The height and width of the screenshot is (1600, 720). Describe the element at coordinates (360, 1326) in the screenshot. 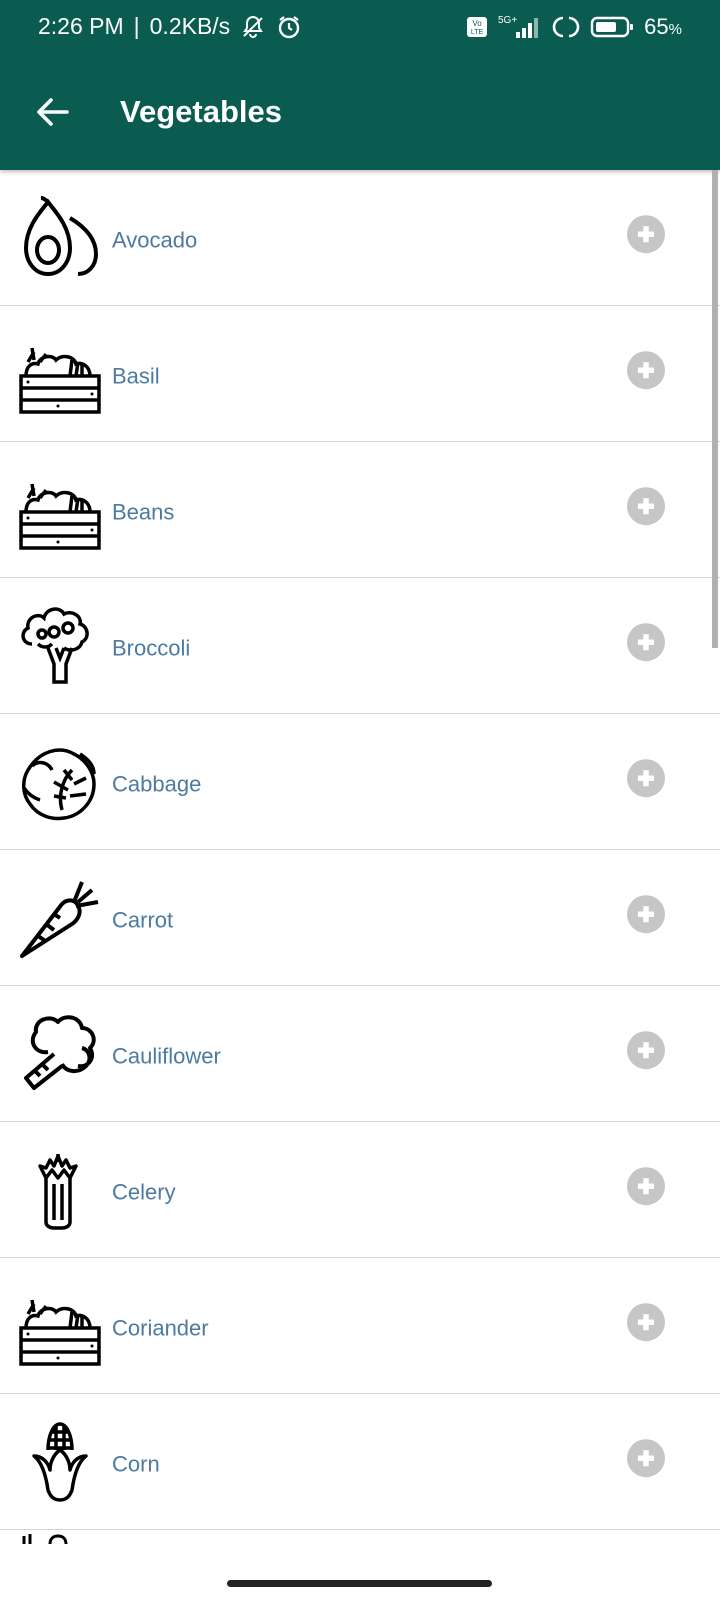

I see `list-item-coriander: Coriander` at that location.